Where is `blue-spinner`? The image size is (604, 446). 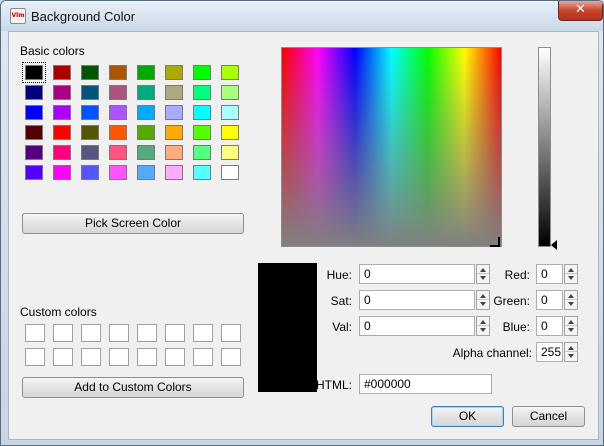
blue-spinner is located at coordinates (571, 326).